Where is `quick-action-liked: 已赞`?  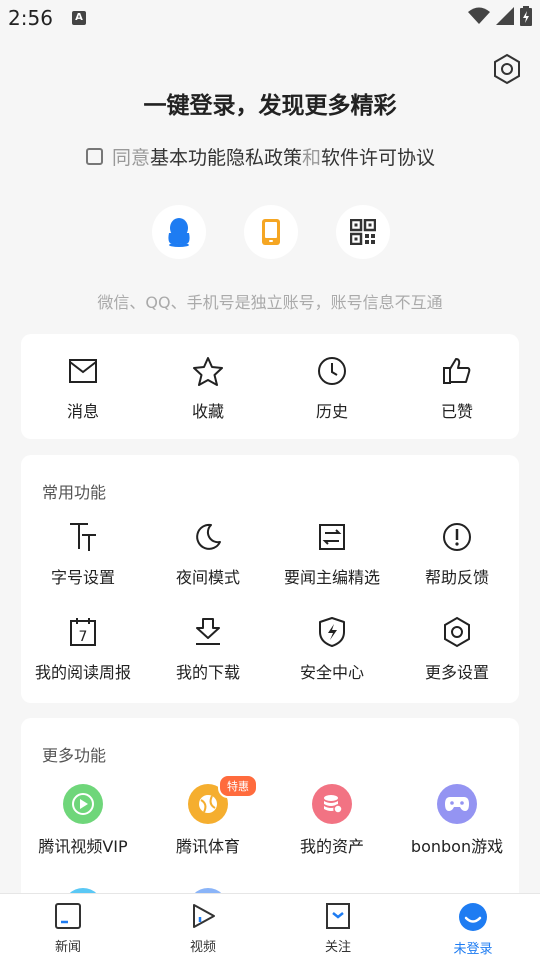 quick-action-liked: 已赞 is located at coordinates (457, 387).